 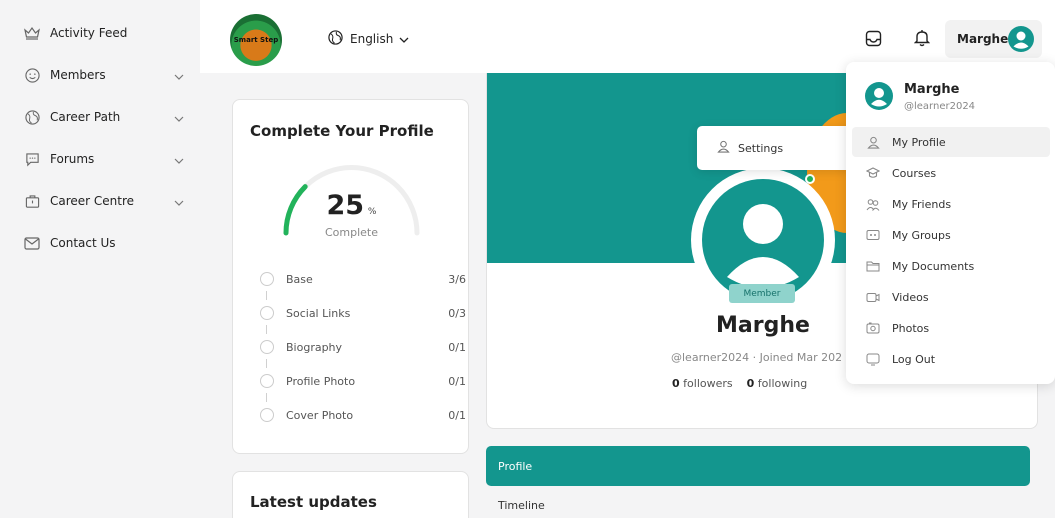 What do you see at coordinates (951, 142) in the screenshot?
I see `menu-item-my-profile: My Profile` at bounding box center [951, 142].